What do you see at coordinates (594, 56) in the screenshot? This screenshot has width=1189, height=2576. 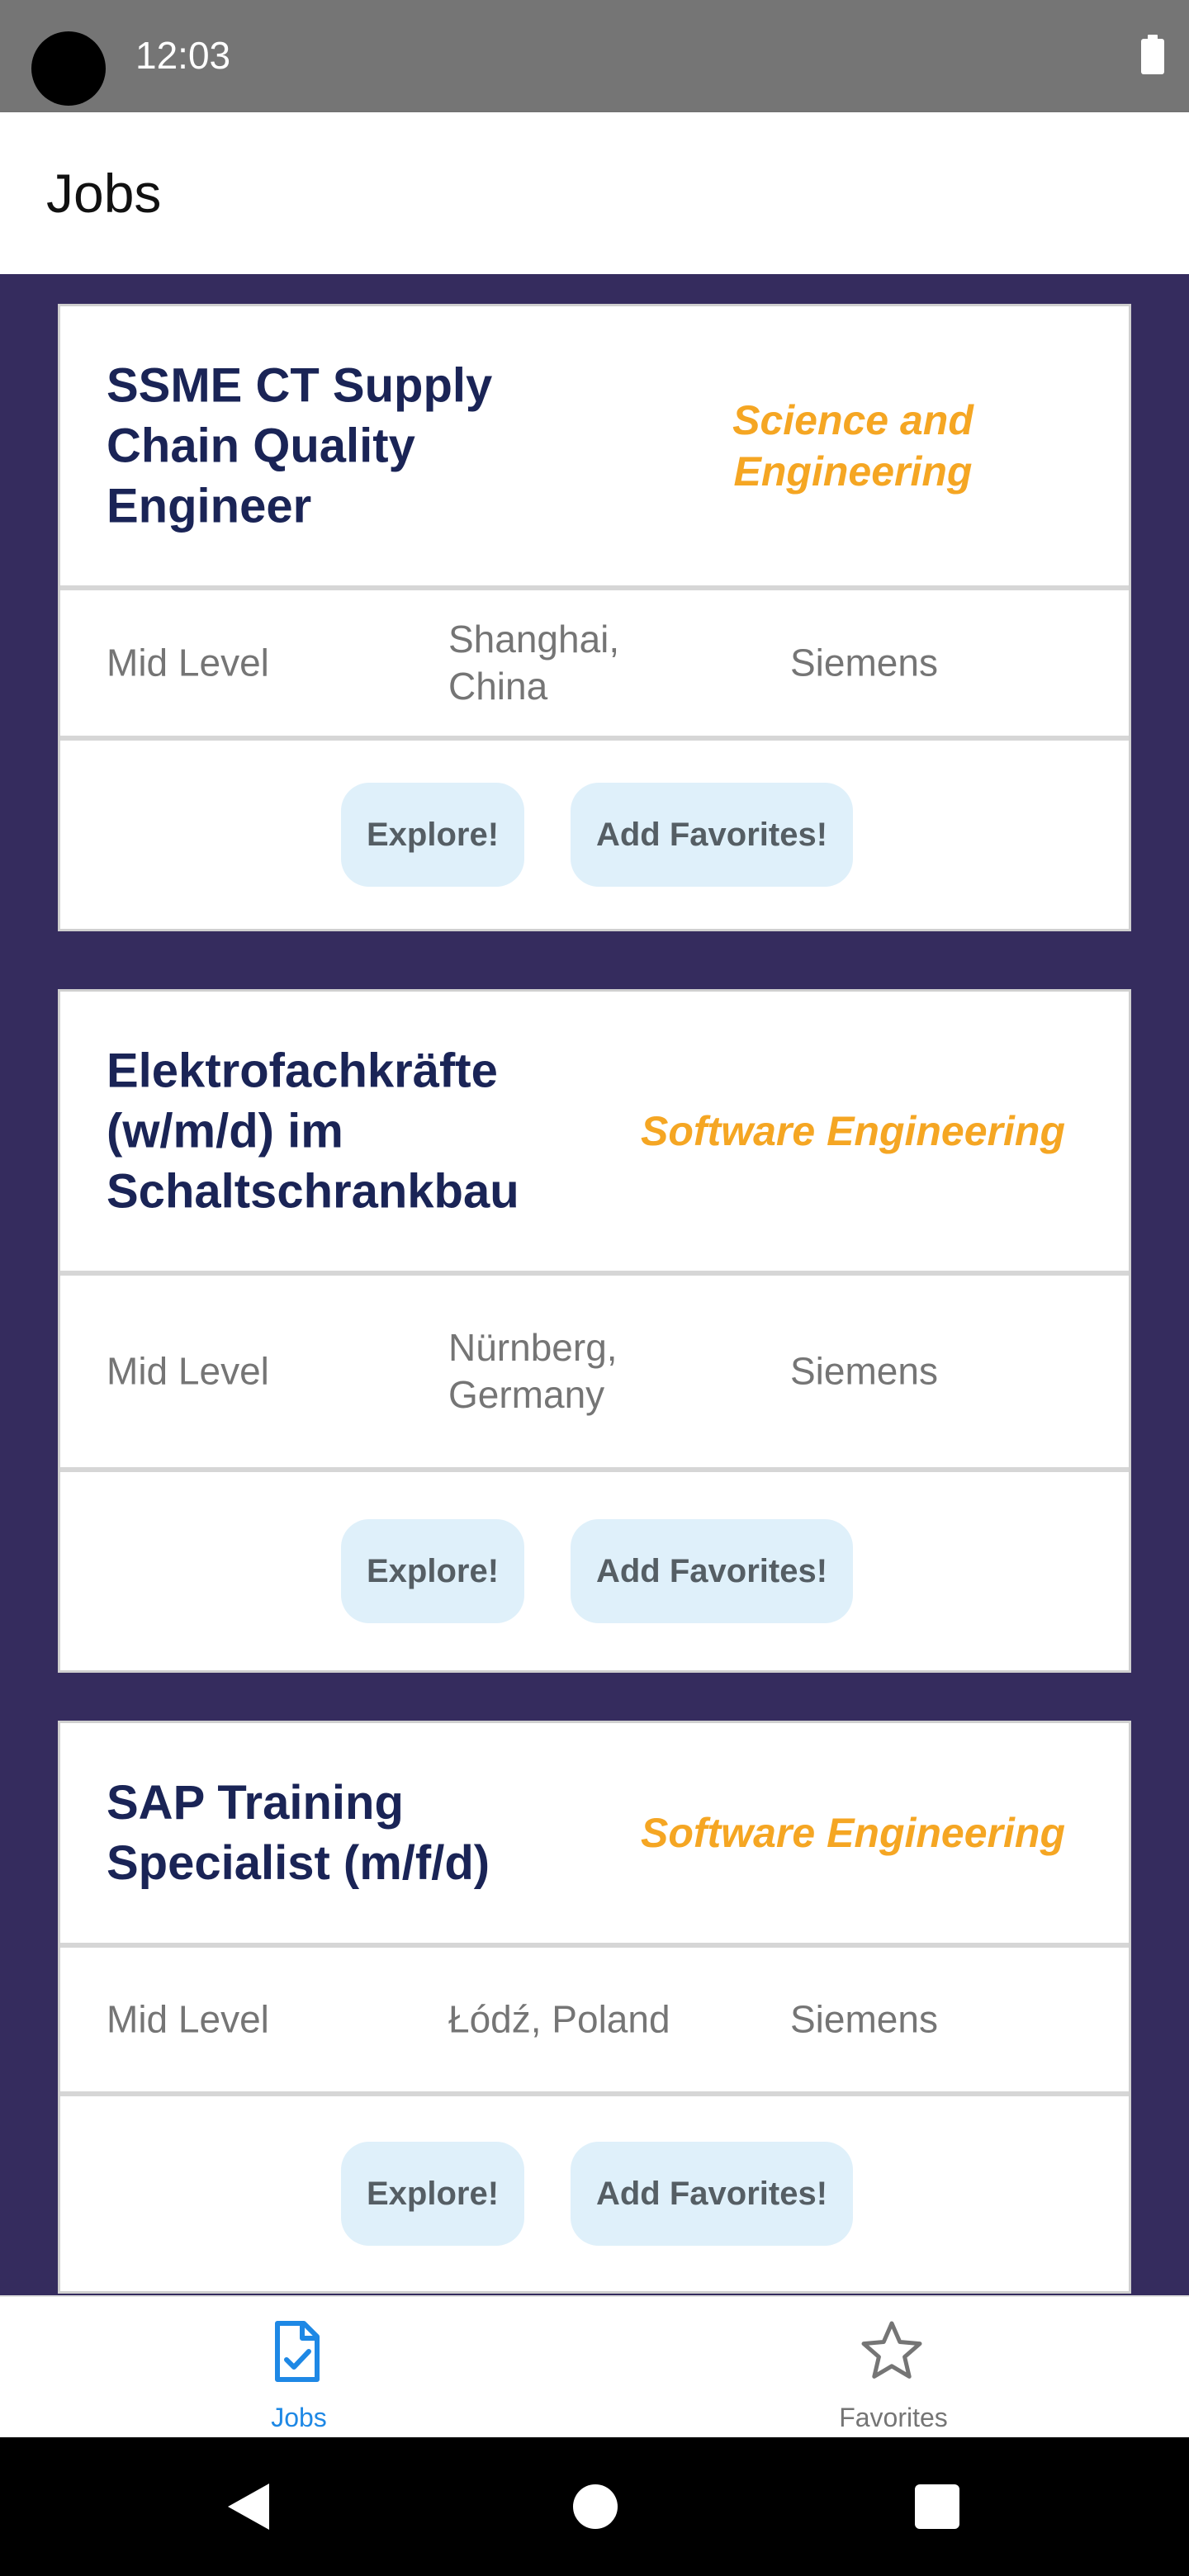 I see `status-bar: 12:03` at bounding box center [594, 56].